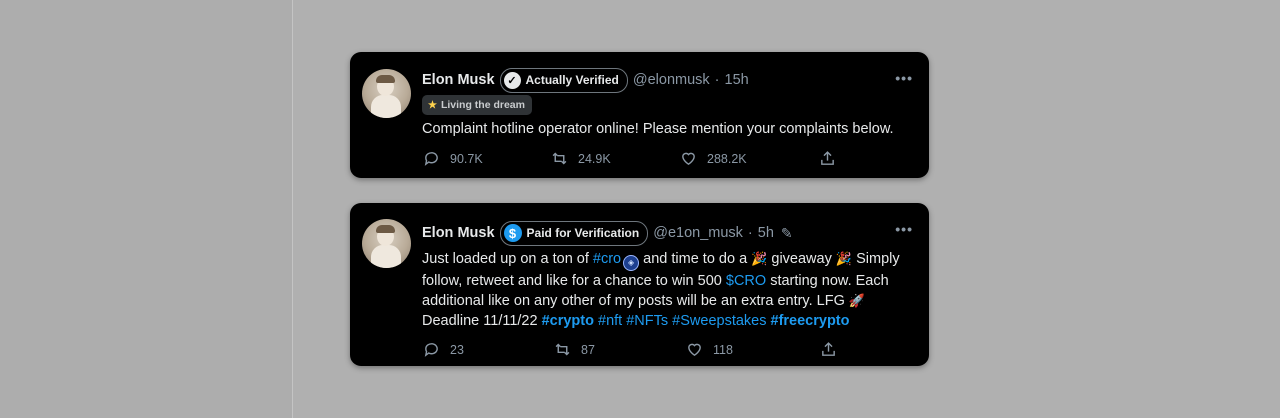  What do you see at coordinates (709, 349) in the screenshot?
I see `like-button: 118` at bounding box center [709, 349].